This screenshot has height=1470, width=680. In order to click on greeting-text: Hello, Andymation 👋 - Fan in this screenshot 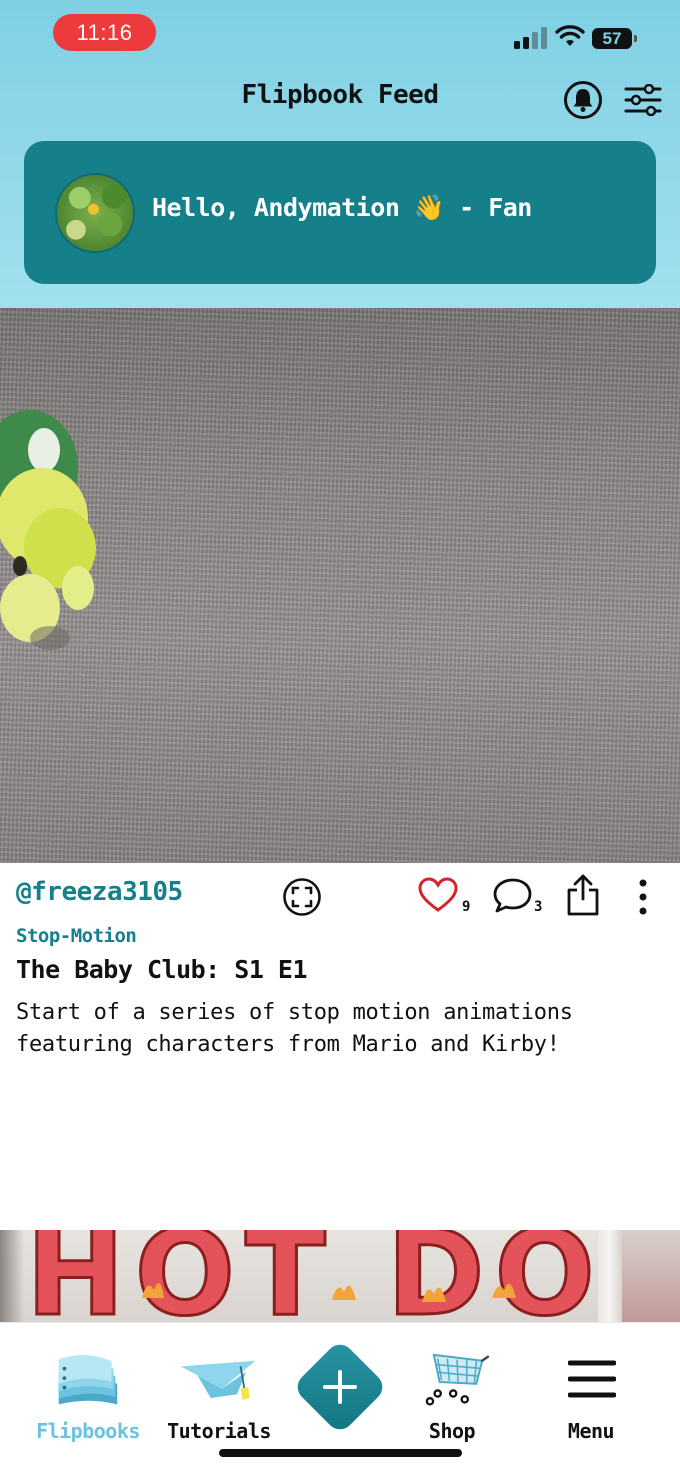, I will do `click(342, 207)`.